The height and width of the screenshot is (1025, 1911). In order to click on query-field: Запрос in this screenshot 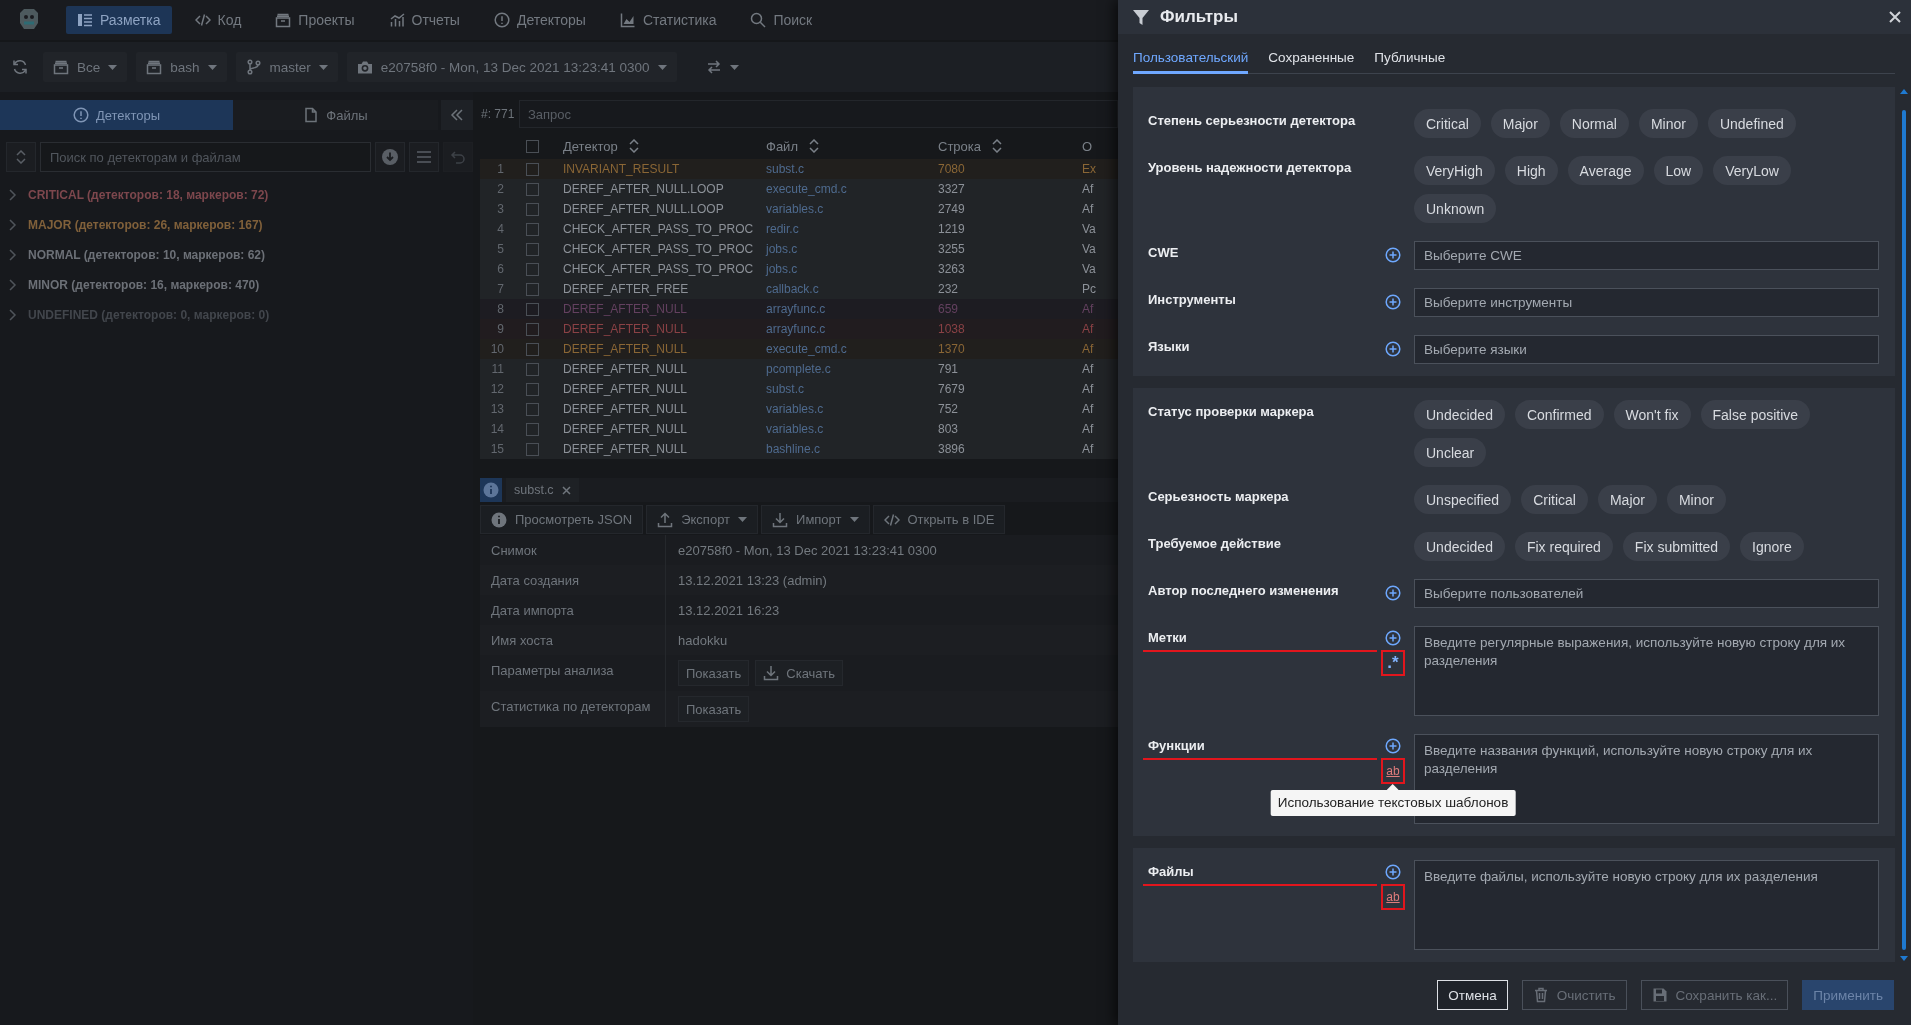, I will do `click(818, 114)`.